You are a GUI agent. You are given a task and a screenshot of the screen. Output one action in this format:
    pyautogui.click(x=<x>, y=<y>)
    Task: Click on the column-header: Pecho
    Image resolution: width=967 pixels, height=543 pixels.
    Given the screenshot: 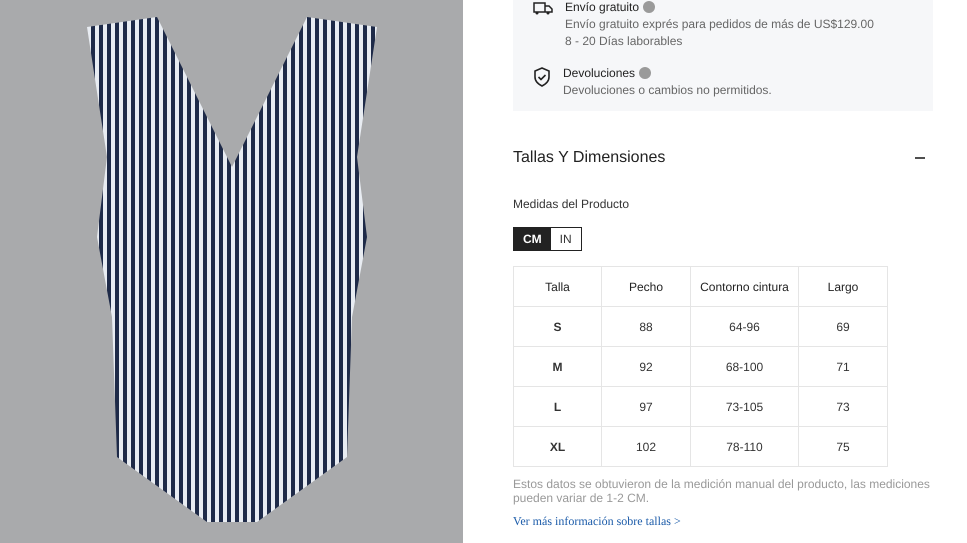 What is the action you would take?
    pyautogui.click(x=646, y=286)
    